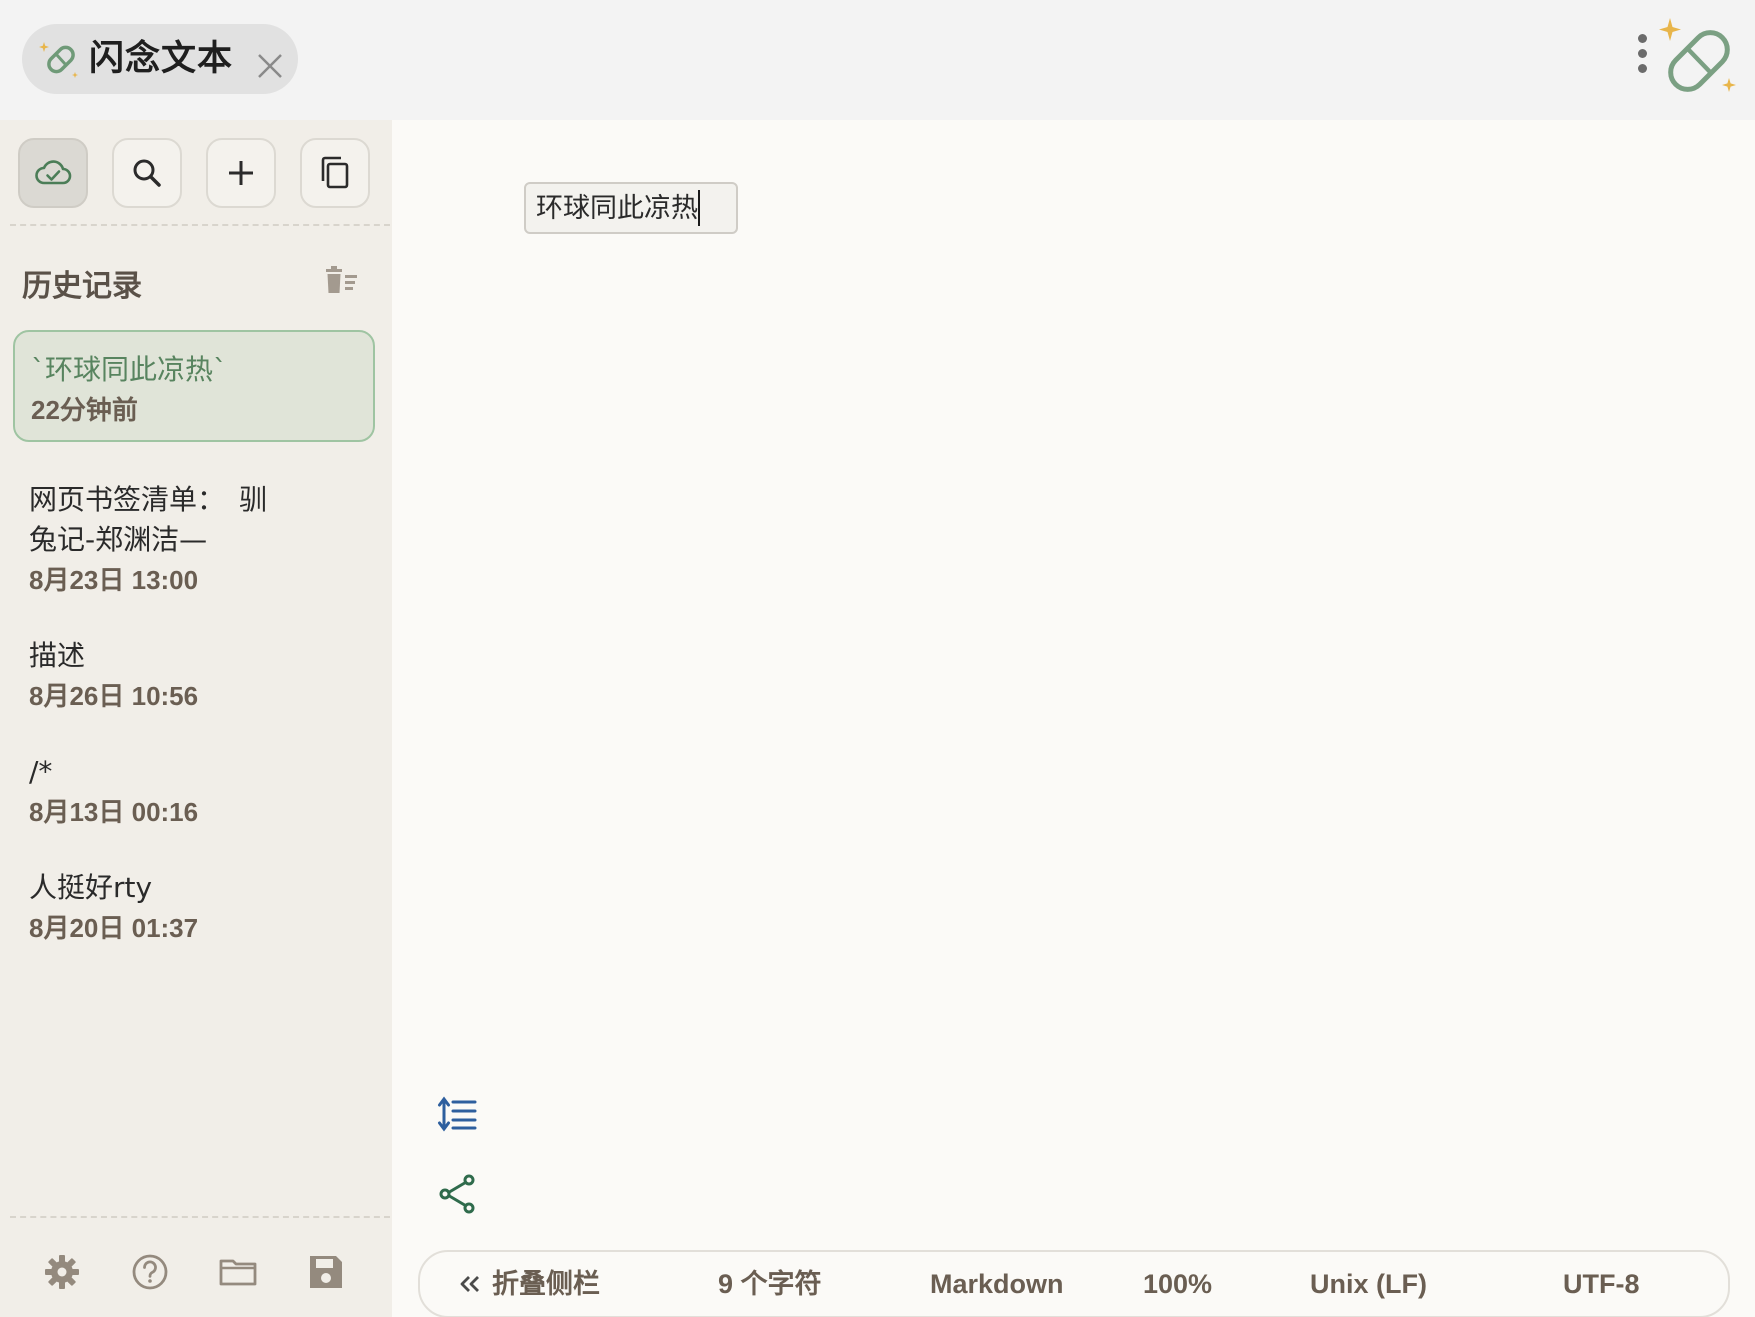 The width and height of the screenshot is (1755, 1317). I want to click on history-item: 描述 8月26日 10:56, so click(194, 666).